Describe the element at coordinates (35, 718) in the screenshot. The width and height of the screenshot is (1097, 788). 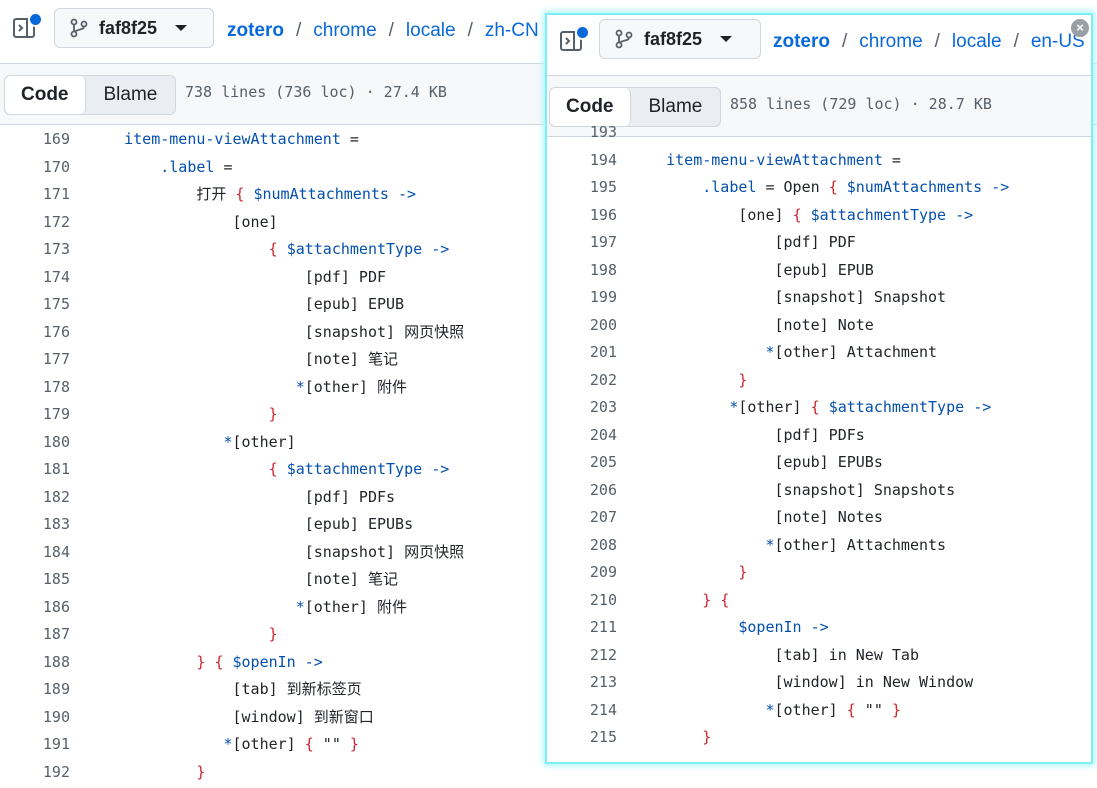
I see `line-number: 190` at that location.